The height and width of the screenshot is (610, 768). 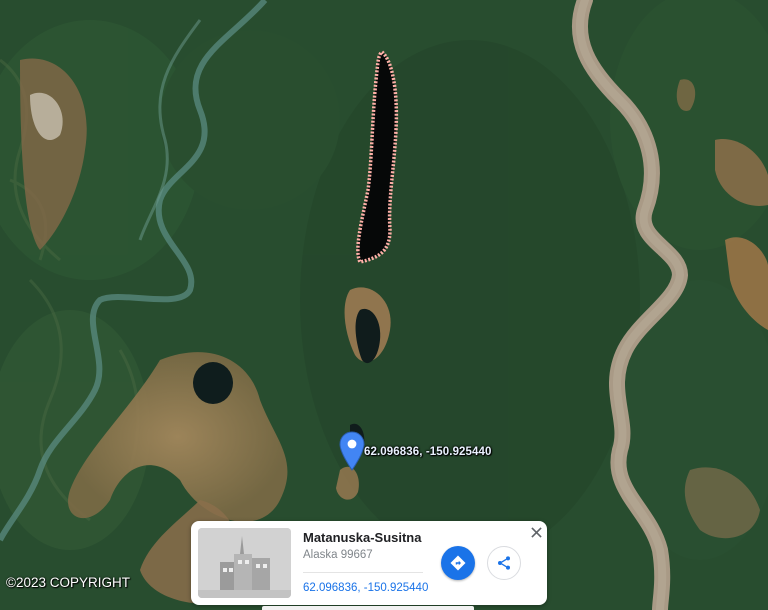 What do you see at coordinates (213, 383) in the screenshot?
I see `small-lake` at bounding box center [213, 383].